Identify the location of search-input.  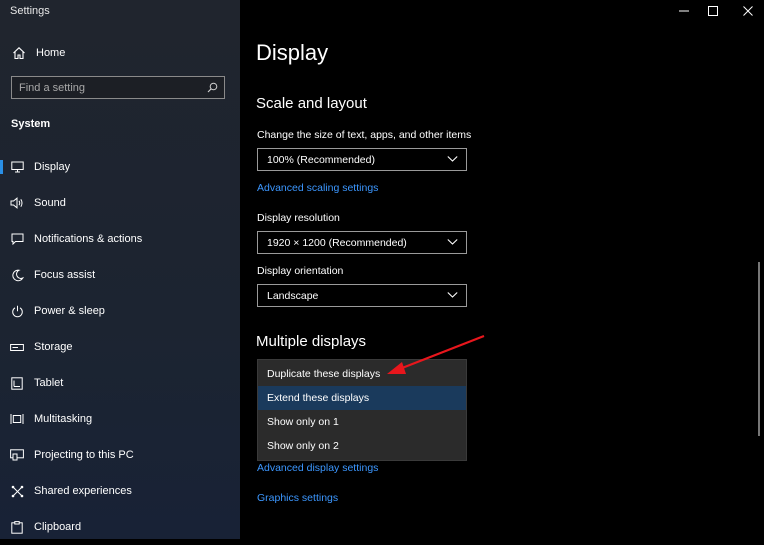
(109, 87).